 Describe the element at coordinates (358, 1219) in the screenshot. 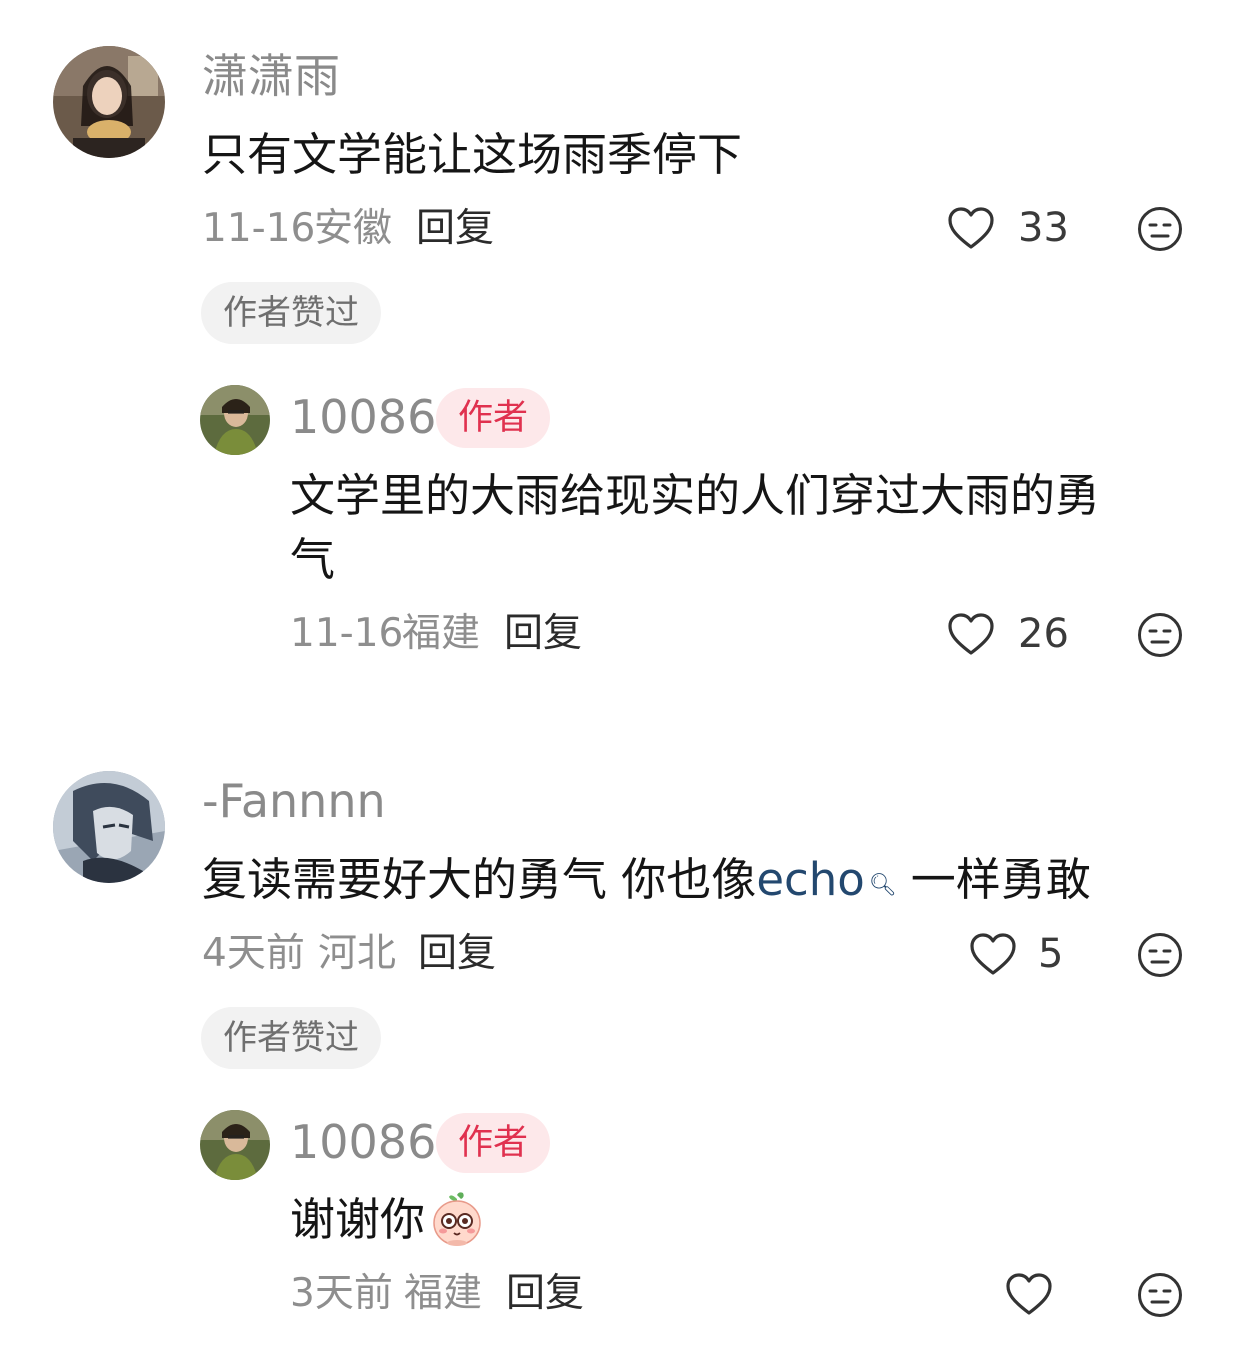

I see `comment-text-part: 谢谢你` at that location.